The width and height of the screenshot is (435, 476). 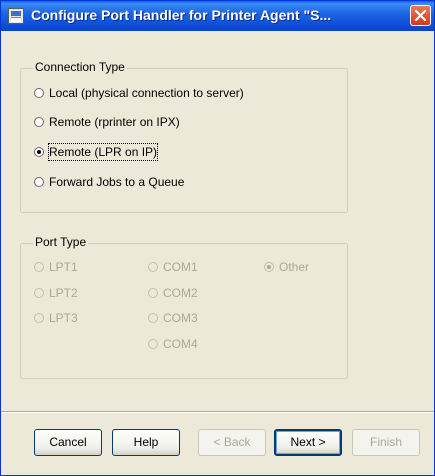 What do you see at coordinates (217, 412) in the screenshot?
I see `separator` at bounding box center [217, 412].